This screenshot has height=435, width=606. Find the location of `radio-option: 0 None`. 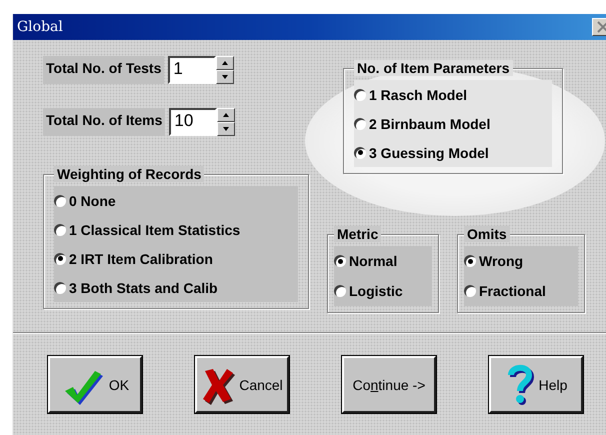

radio-option: 0 None is located at coordinates (176, 200).